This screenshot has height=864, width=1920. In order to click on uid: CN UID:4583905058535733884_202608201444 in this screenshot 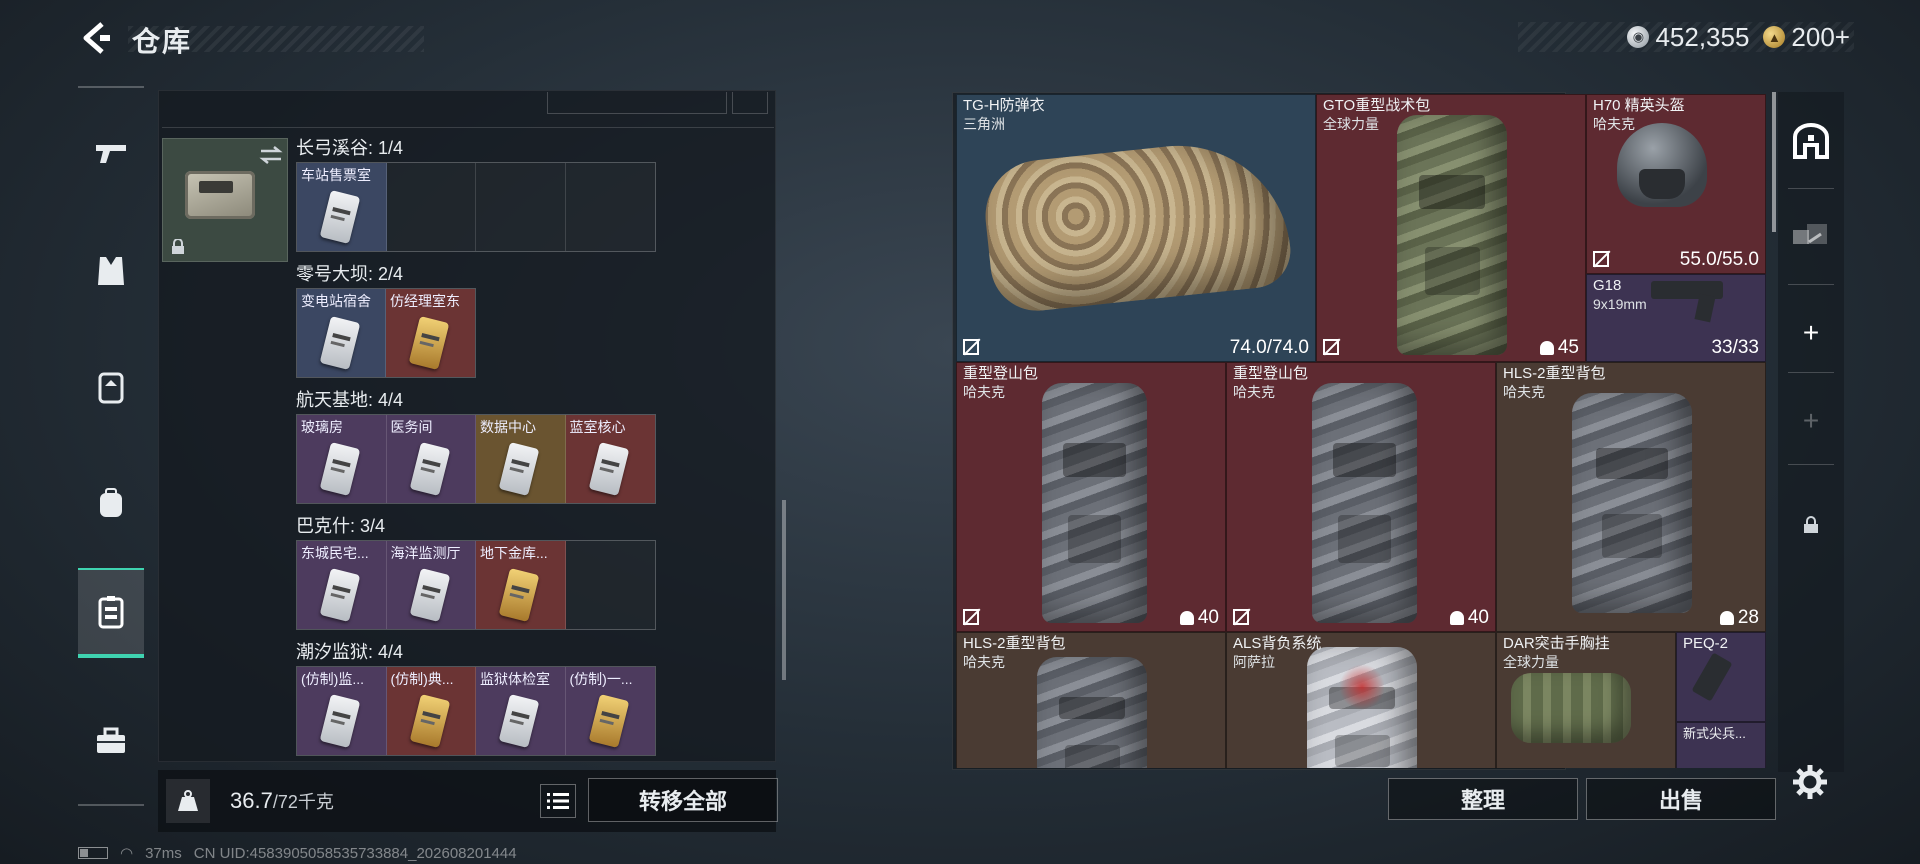, I will do `click(355, 853)`.